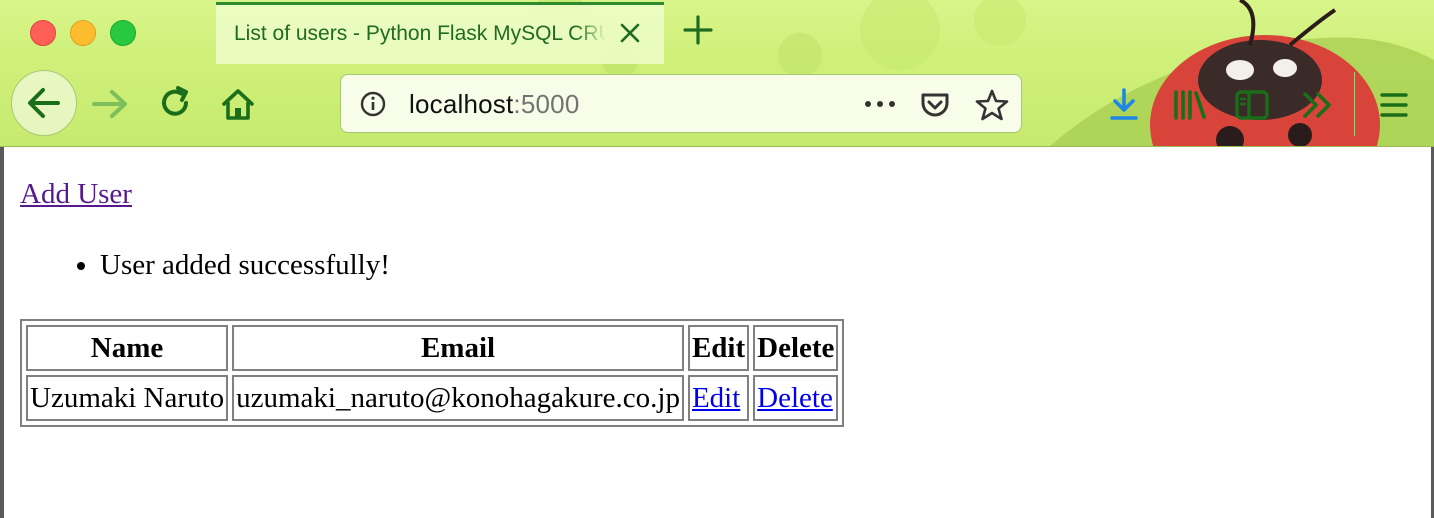 Image resolution: width=1434 pixels, height=518 pixels. Describe the element at coordinates (175, 103) in the screenshot. I see `reload-icon` at that location.